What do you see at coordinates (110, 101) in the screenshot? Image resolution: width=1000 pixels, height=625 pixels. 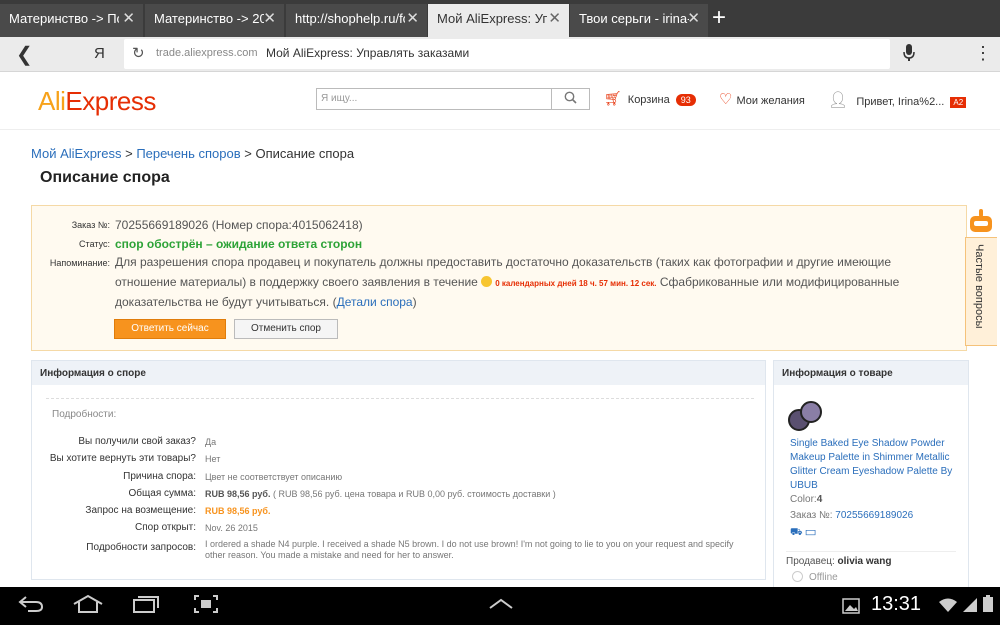 I see `logo-part-express: Express` at bounding box center [110, 101].